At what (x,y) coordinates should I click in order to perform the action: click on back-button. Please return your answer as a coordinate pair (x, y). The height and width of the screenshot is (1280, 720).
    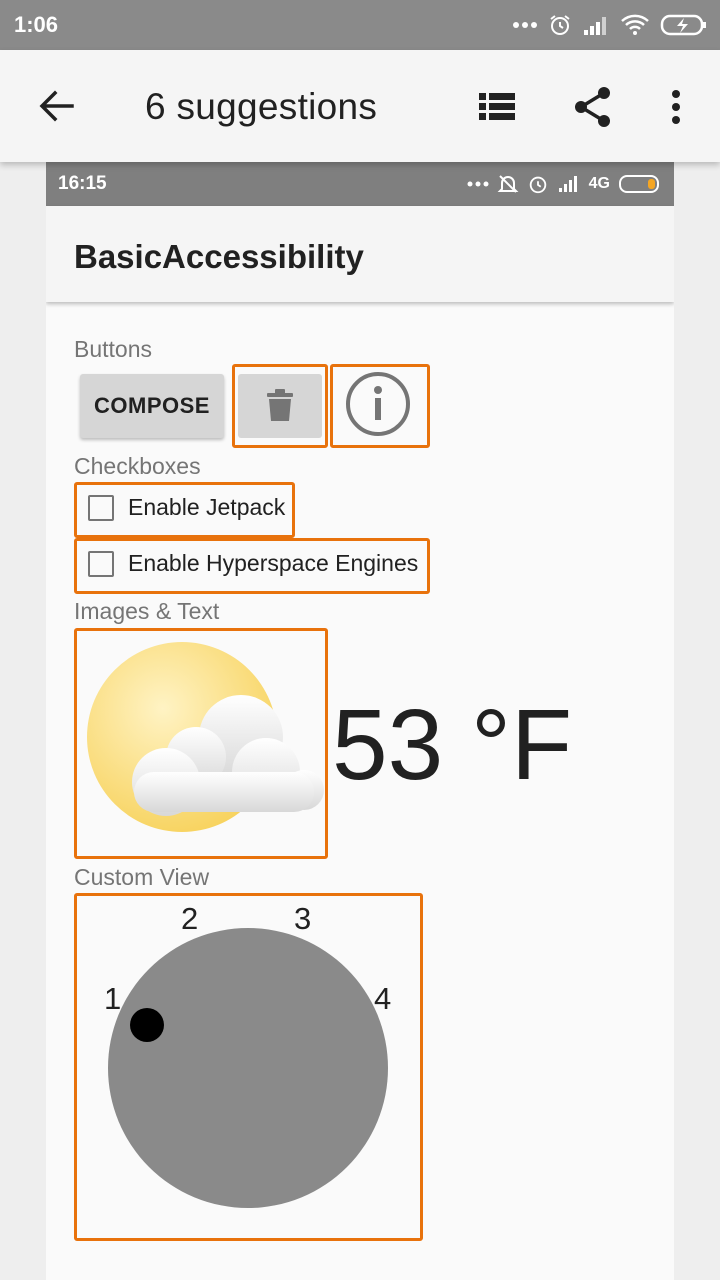
    Looking at the image, I should click on (56, 106).